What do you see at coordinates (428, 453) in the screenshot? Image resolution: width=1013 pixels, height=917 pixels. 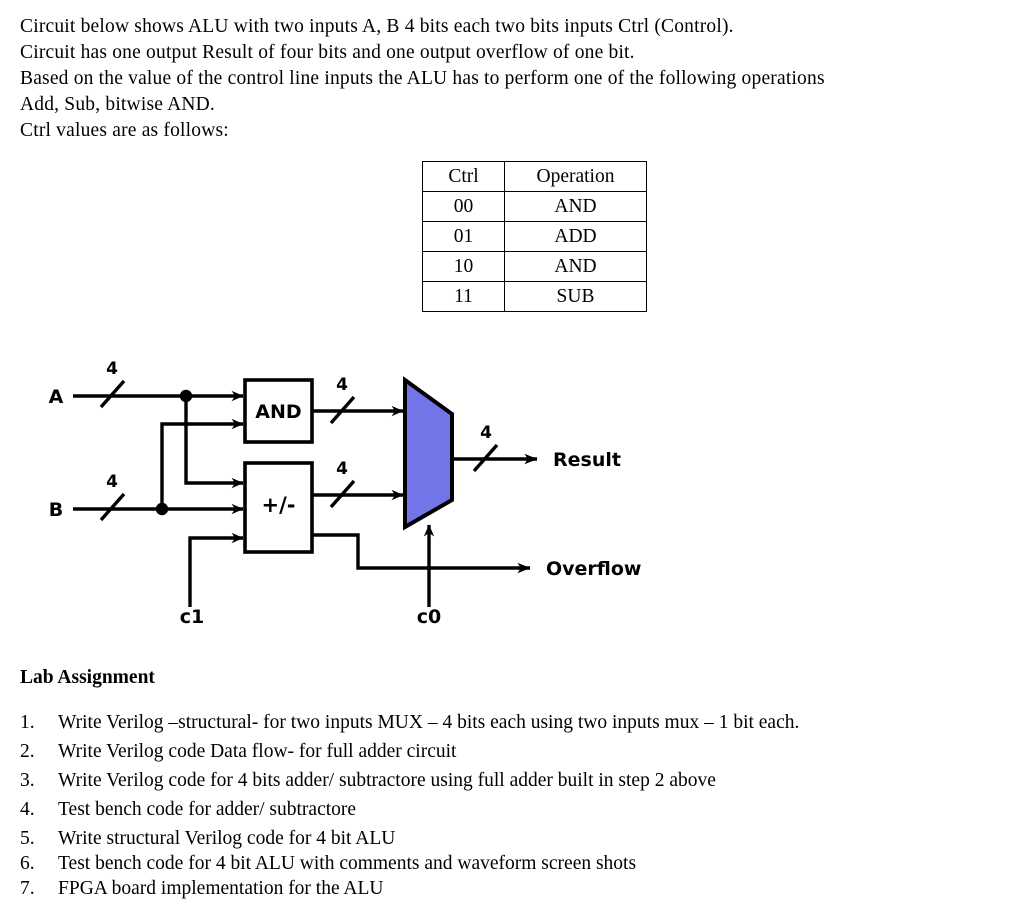 I see `mux-block` at bounding box center [428, 453].